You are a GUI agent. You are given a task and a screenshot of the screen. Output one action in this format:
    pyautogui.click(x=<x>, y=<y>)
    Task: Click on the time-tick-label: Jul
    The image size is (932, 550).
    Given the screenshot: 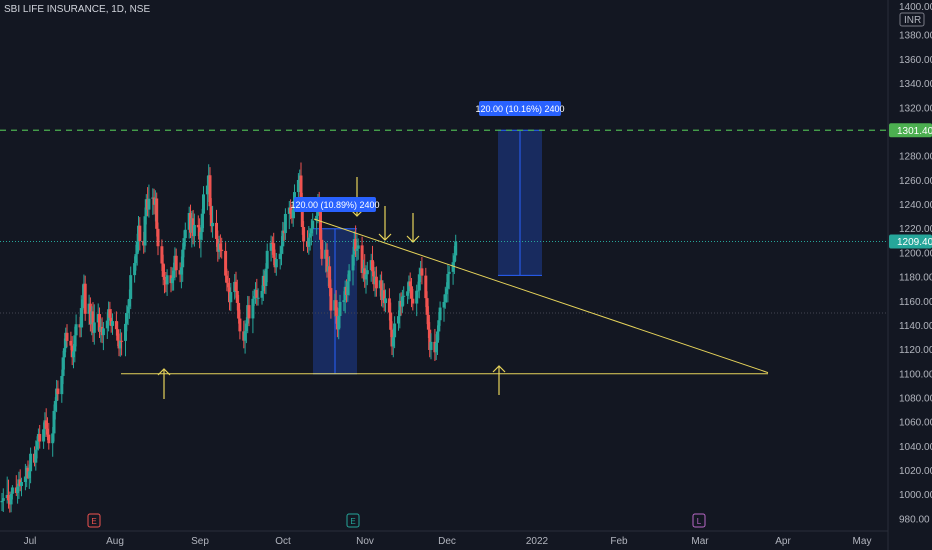 What is the action you would take?
    pyautogui.click(x=30, y=541)
    